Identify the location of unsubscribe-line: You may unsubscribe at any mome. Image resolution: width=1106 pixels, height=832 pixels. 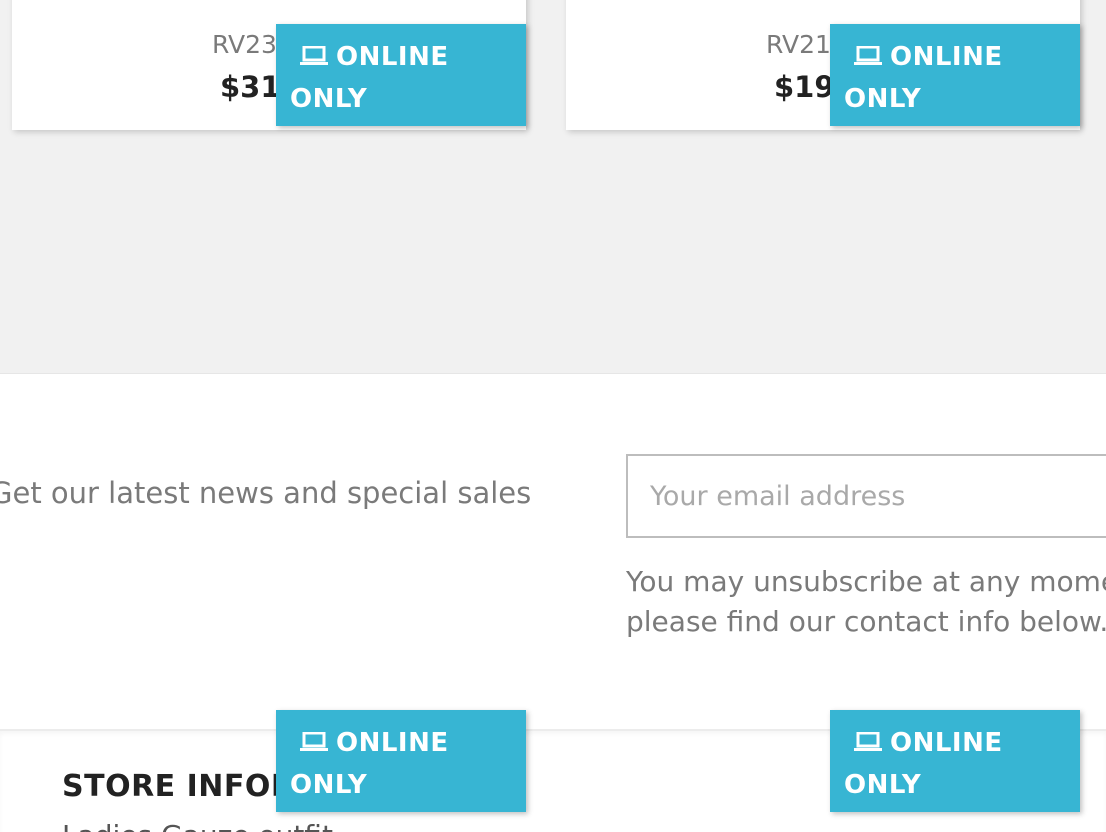
(866, 581).